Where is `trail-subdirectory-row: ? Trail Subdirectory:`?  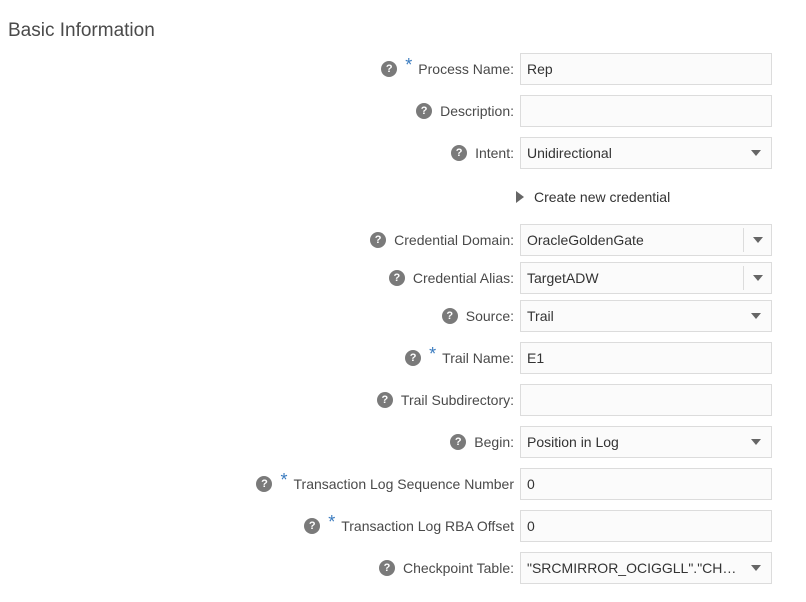 trail-subdirectory-row: ? Trail Subdirectory: is located at coordinates (403, 400).